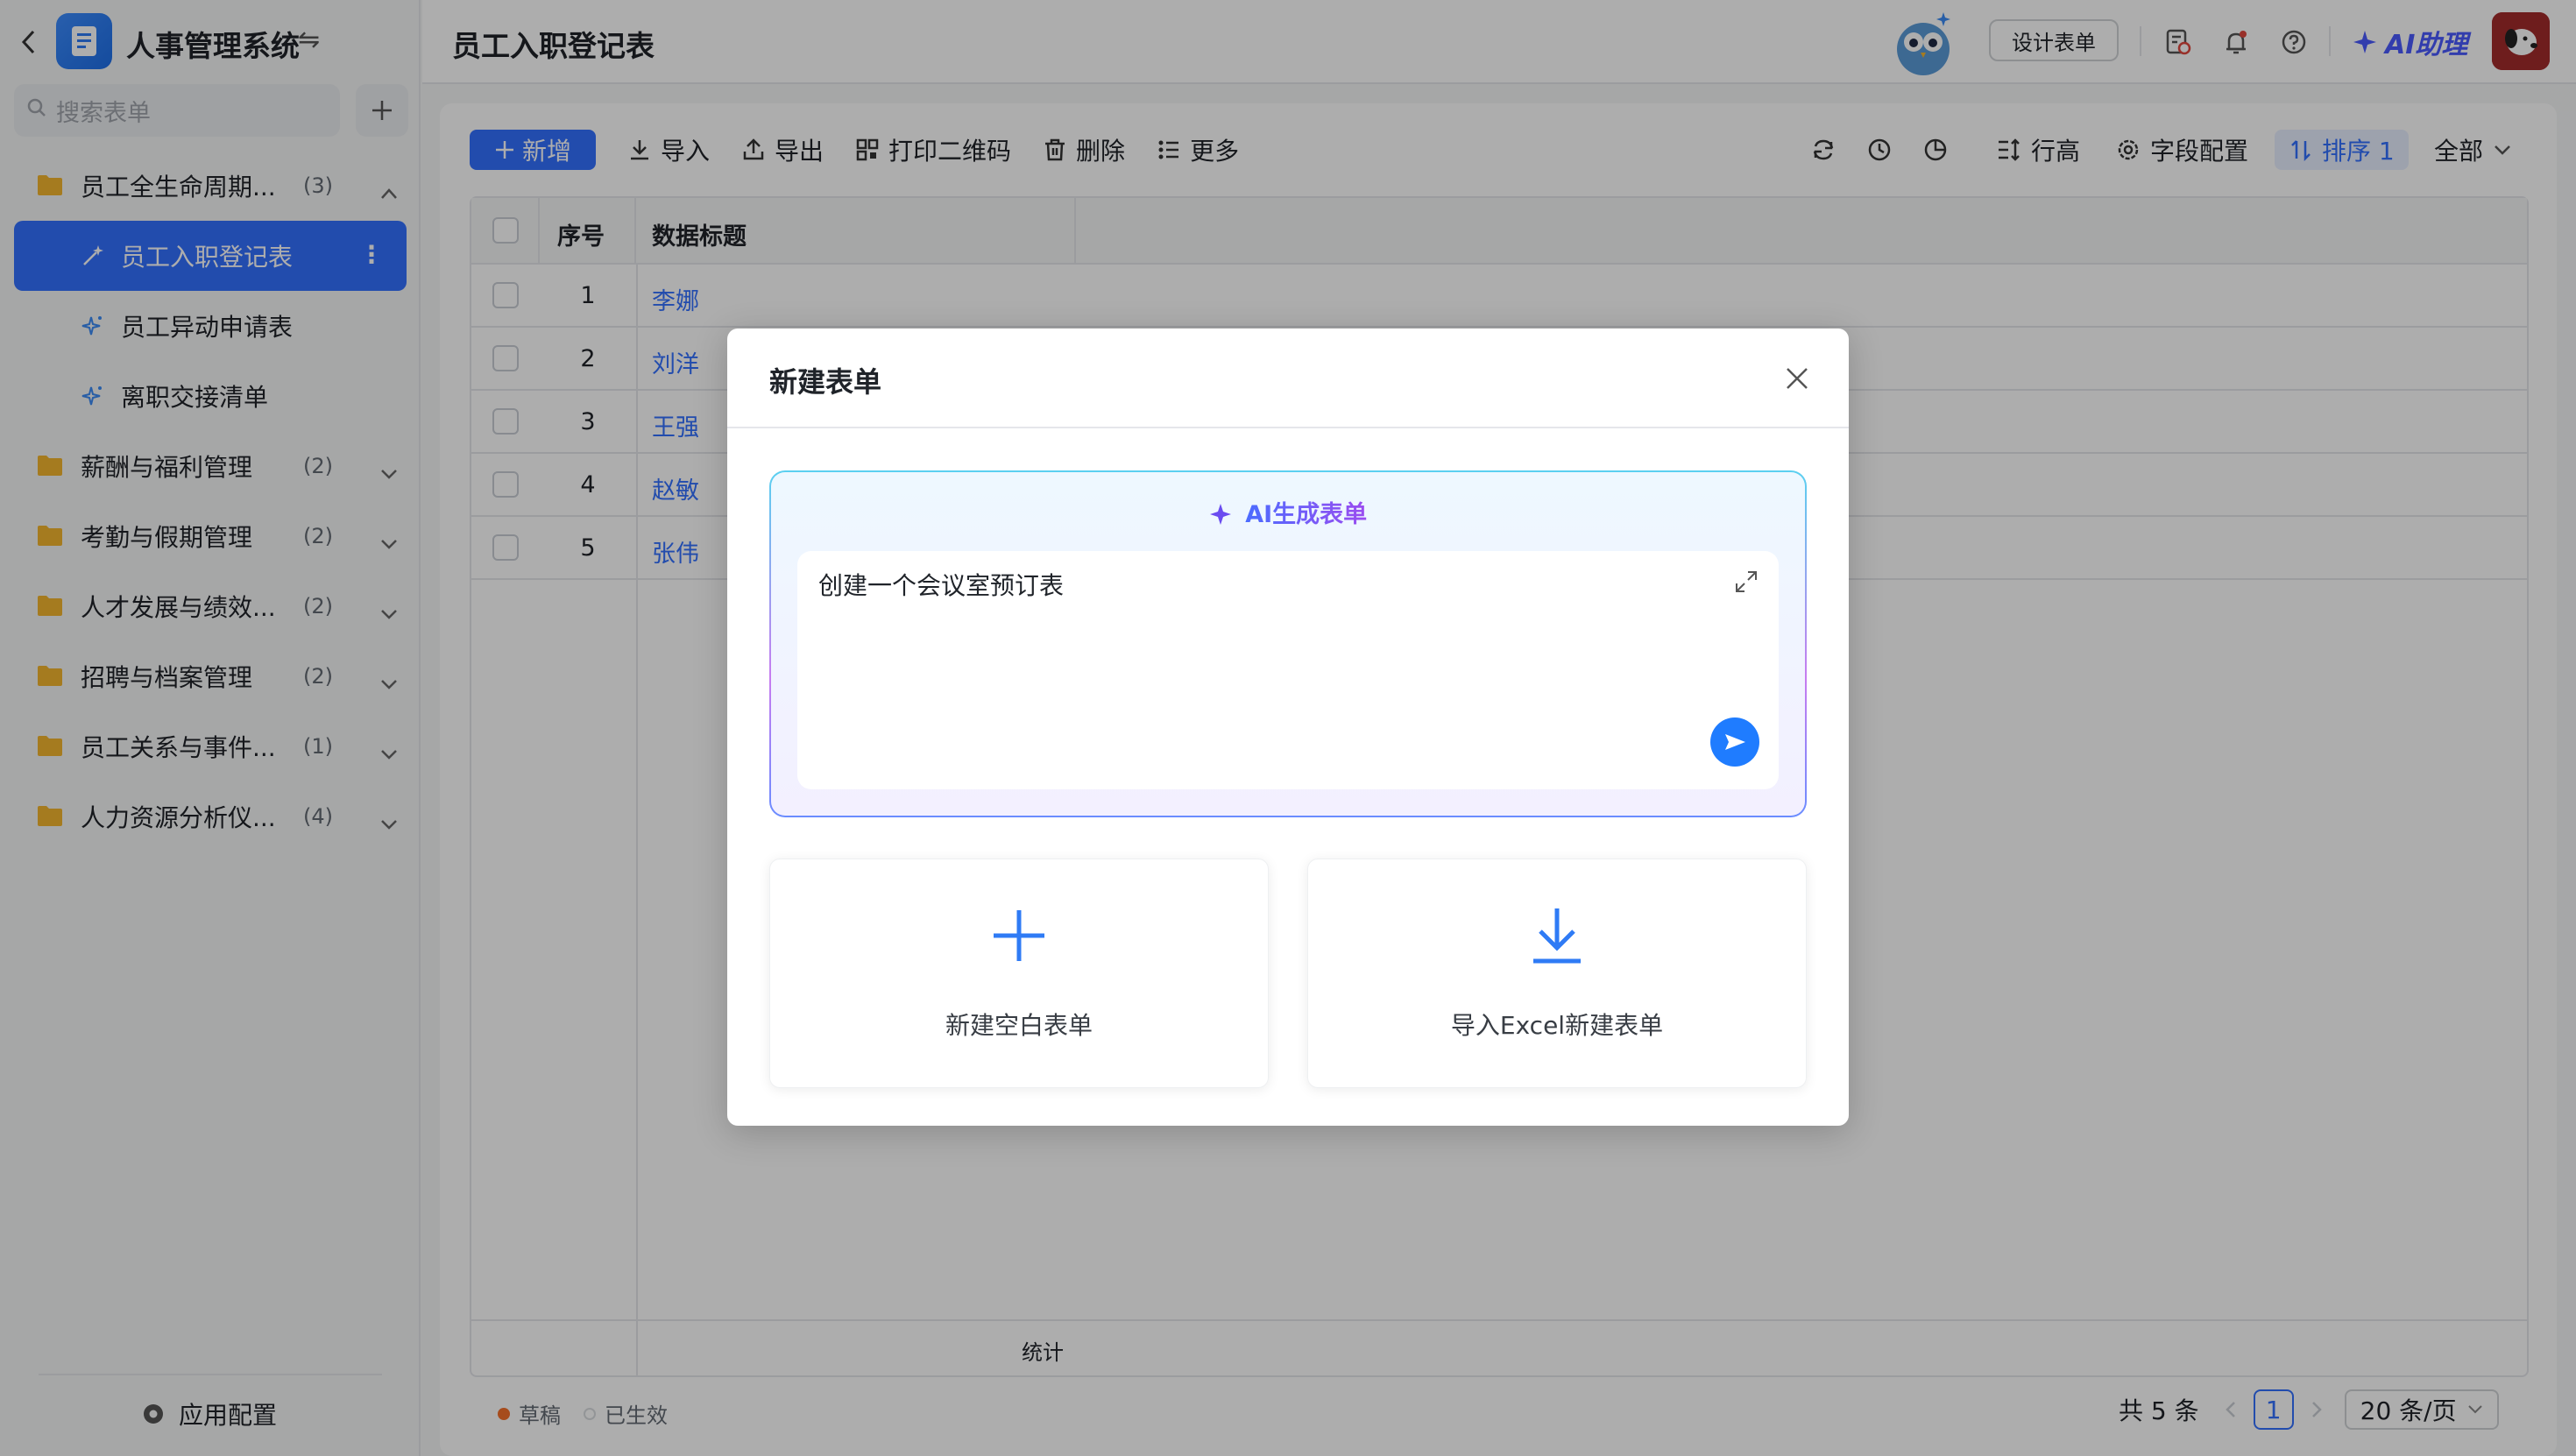  I want to click on plus-icon, so click(1019, 936).